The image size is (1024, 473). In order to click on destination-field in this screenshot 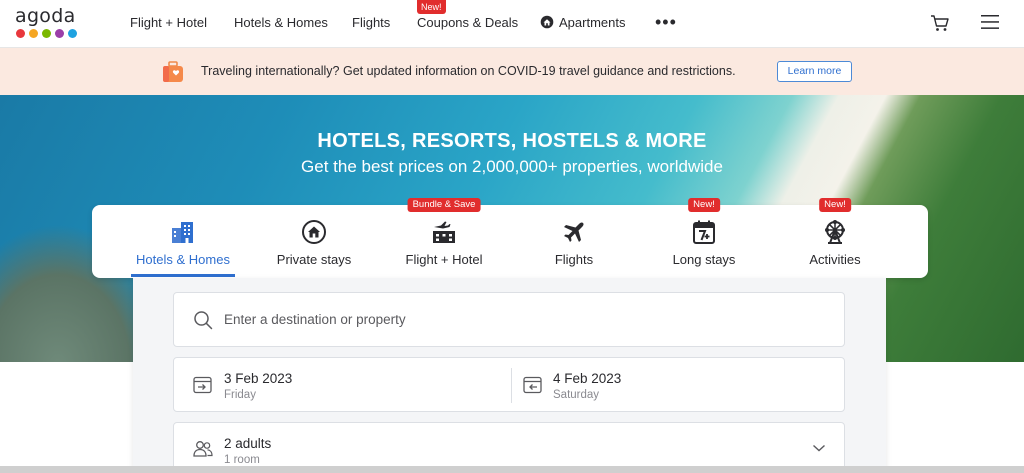, I will do `click(509, 319)`.